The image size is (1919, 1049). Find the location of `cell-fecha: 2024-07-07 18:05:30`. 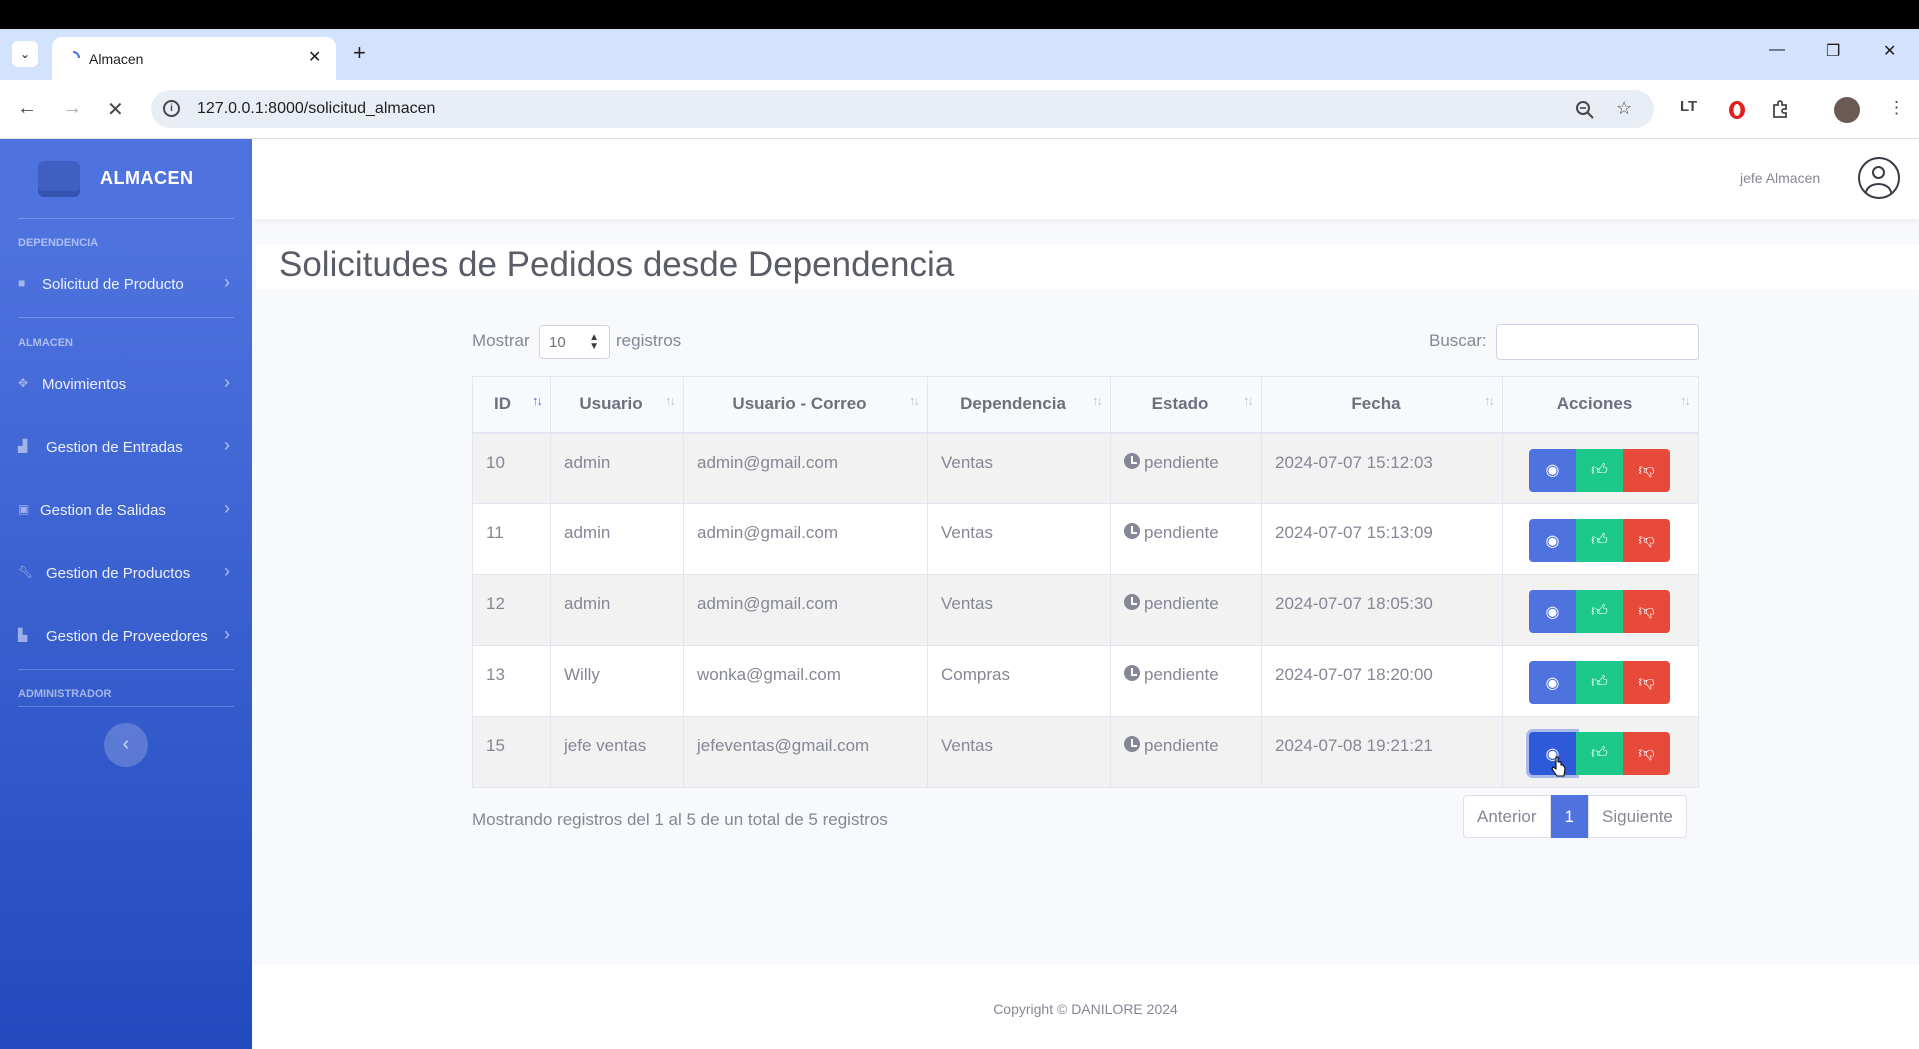

cell-fecha: 2024-07-07 18:05:30 is located at coordinates (1382, 610).